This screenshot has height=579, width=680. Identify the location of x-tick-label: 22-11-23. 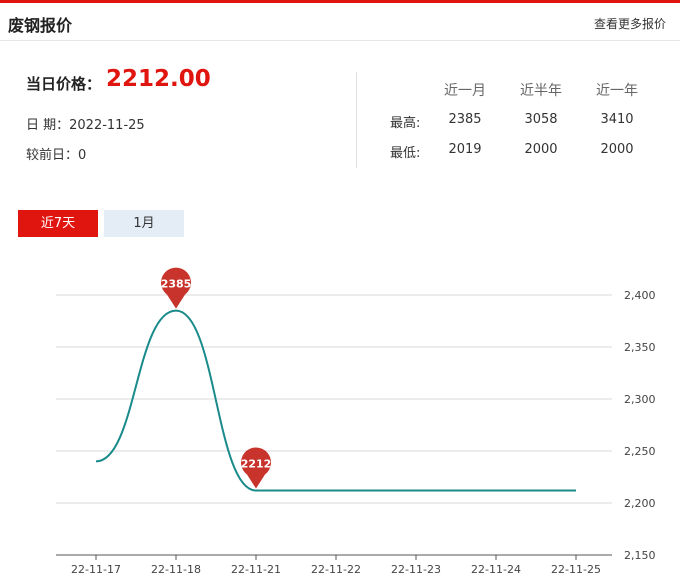
(416, 569).